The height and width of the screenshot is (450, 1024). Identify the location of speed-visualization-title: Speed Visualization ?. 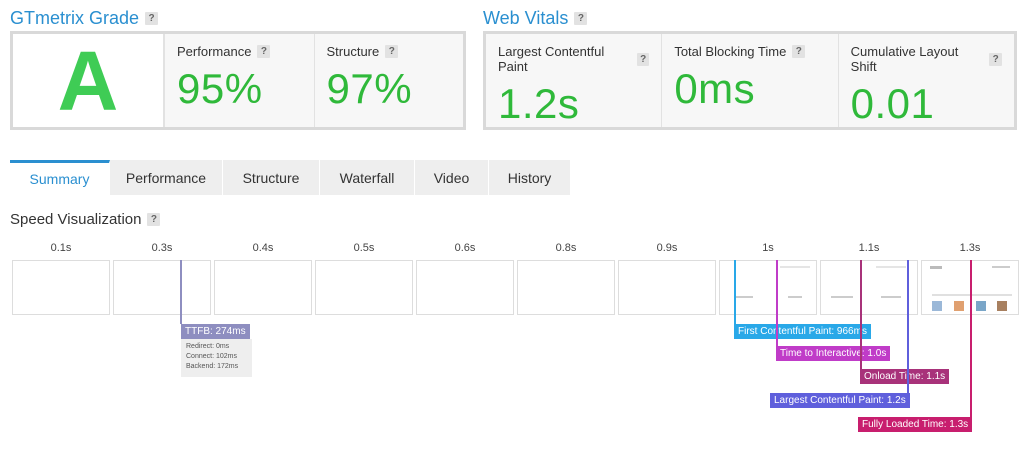
(85, 219).